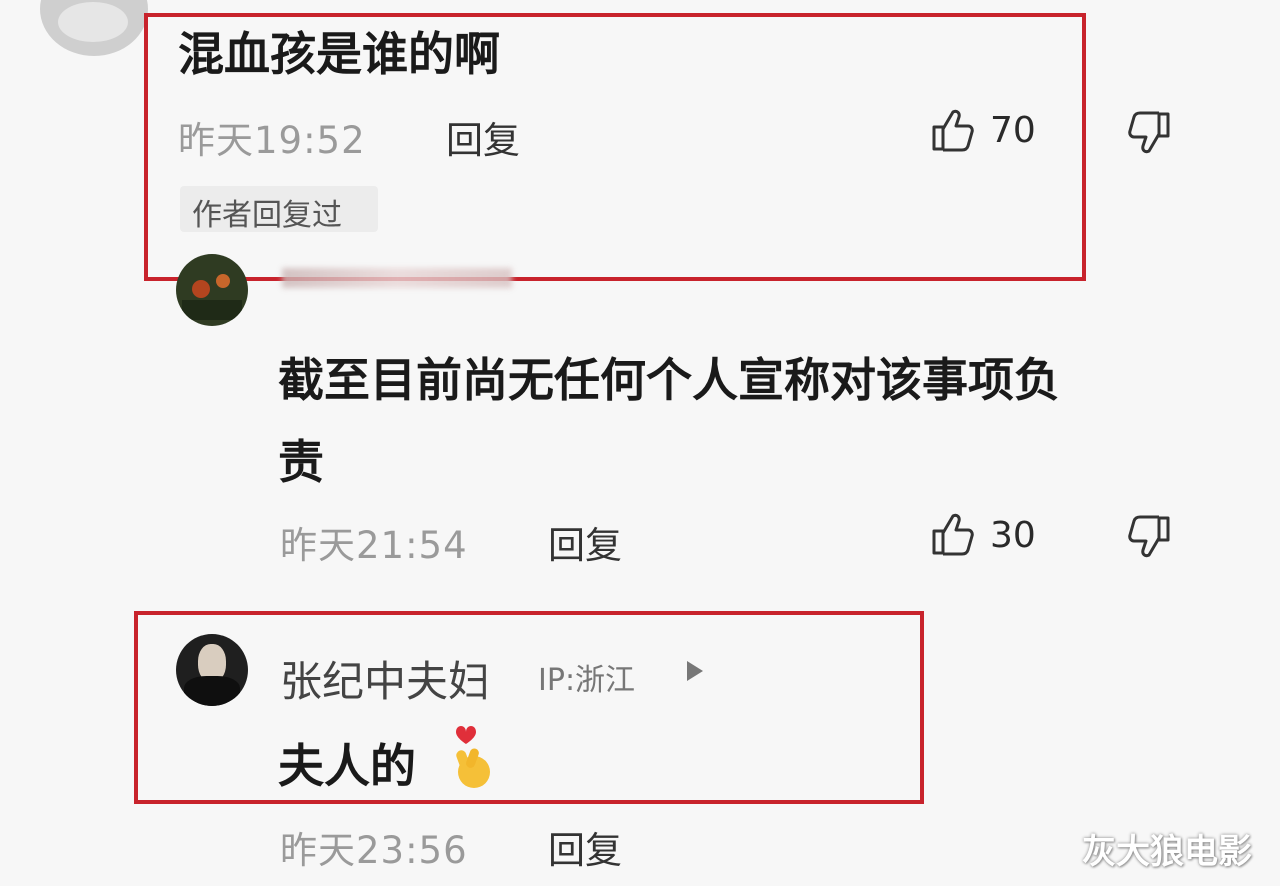  What do you see at coordinates (272, 140) in the screenshot?
I see `comment-time: 昨天19:52` at bounding box center [272, 140].